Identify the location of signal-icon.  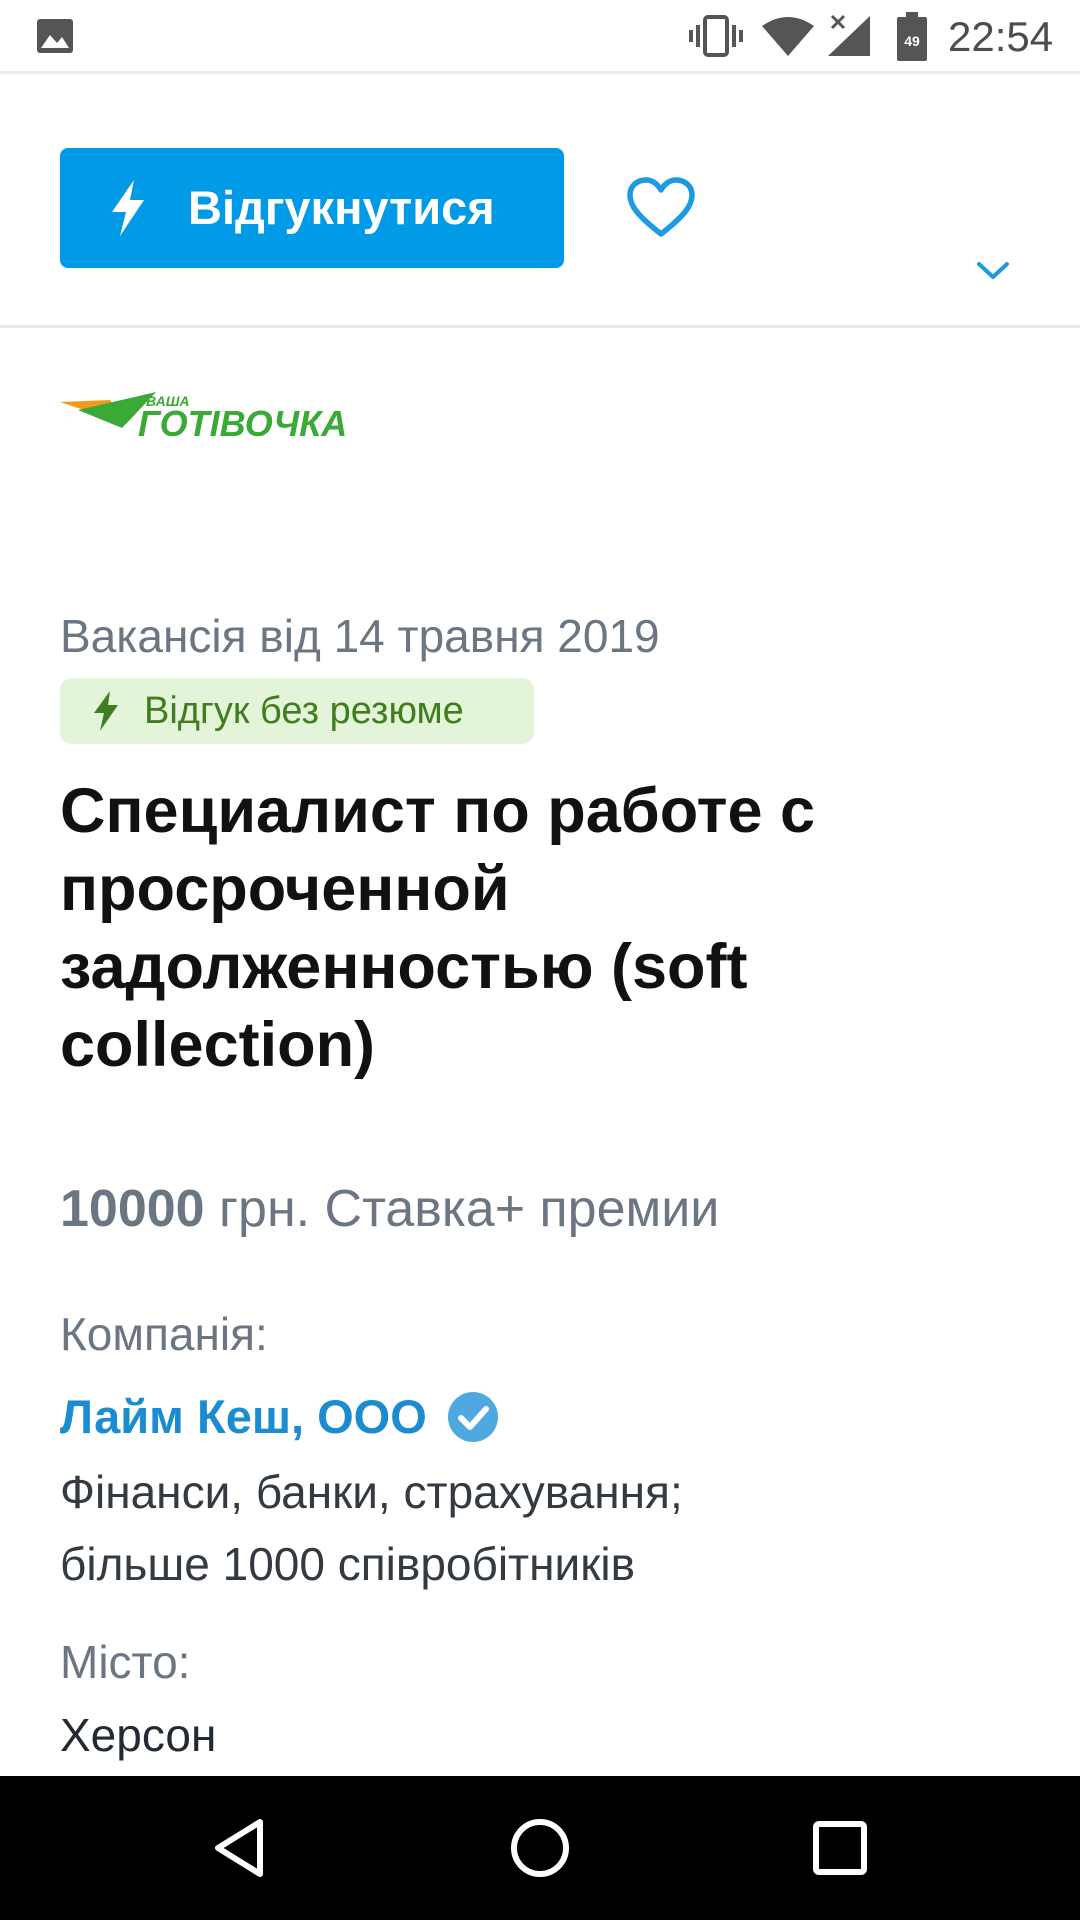
(849, 35).